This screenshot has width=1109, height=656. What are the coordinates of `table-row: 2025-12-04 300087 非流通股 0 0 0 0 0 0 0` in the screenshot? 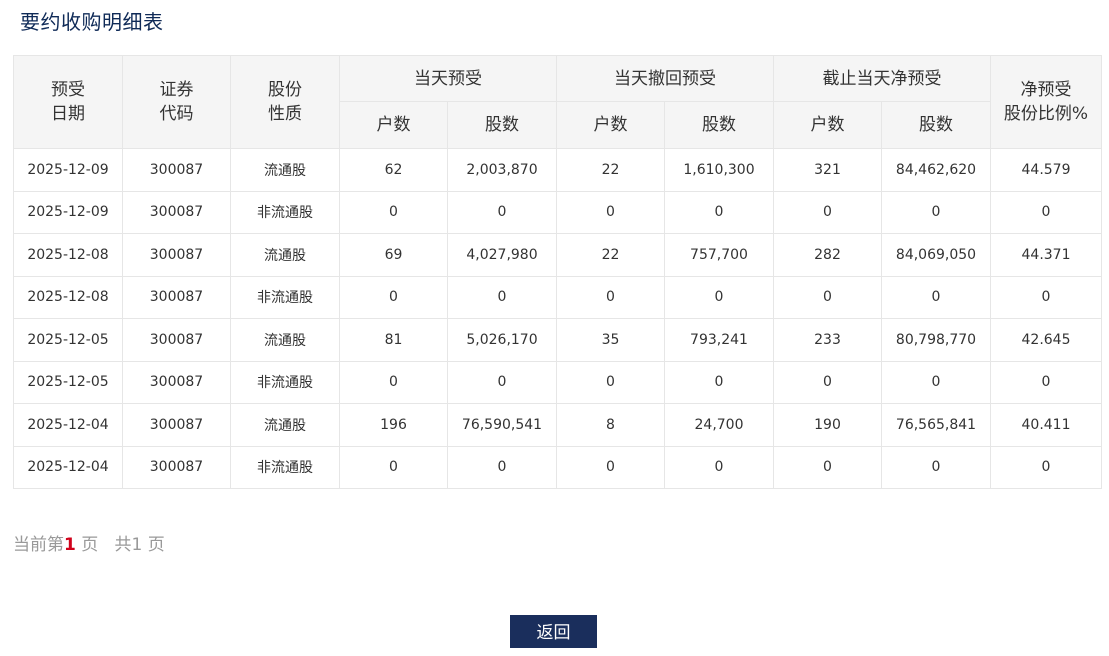 It's located at (557, 467).